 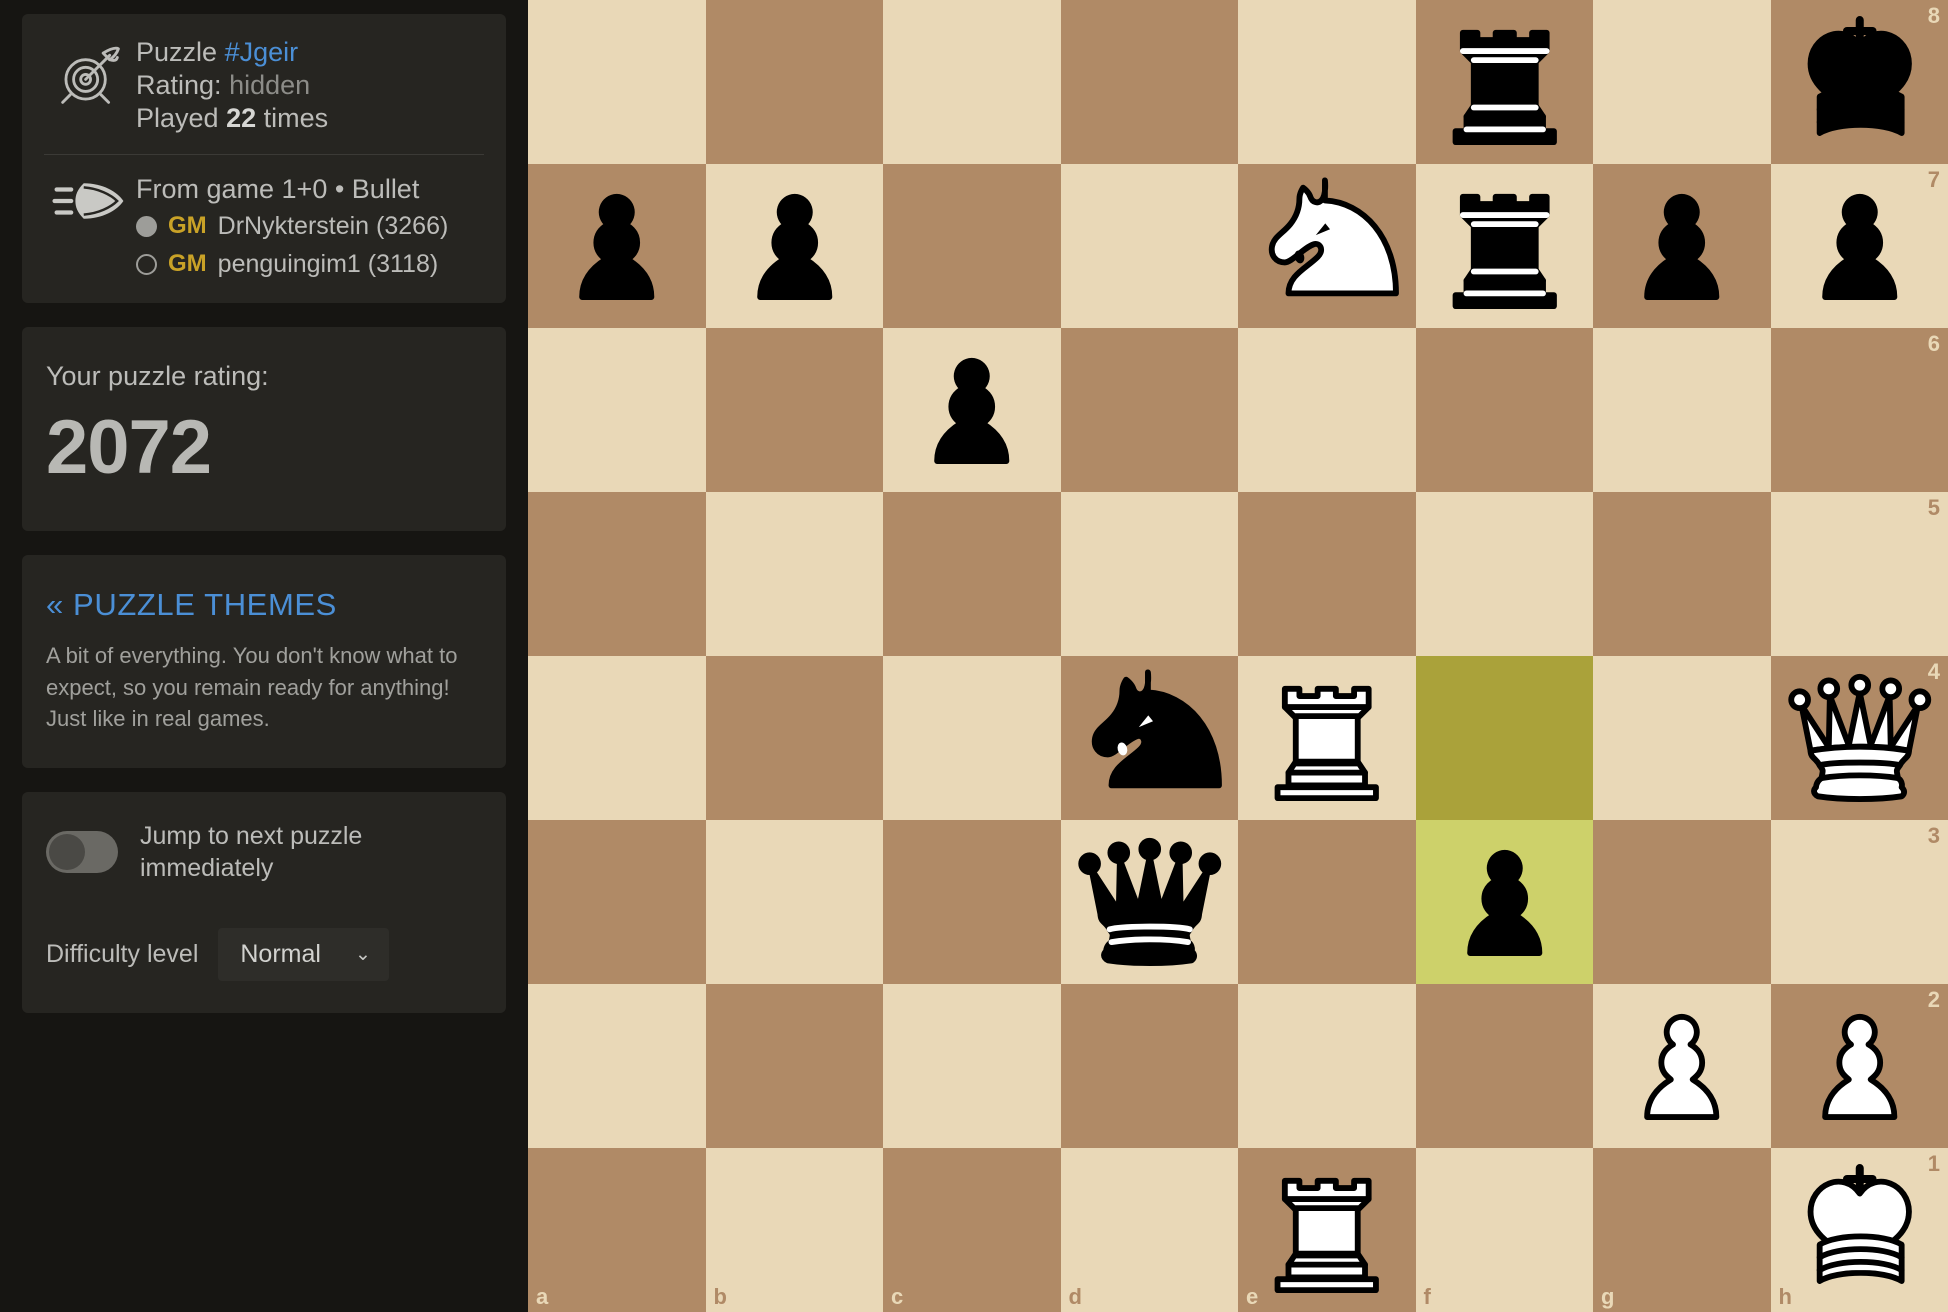 I want to click on player-name-white: DrNykterstein (3266), so click(x=333, y=225).